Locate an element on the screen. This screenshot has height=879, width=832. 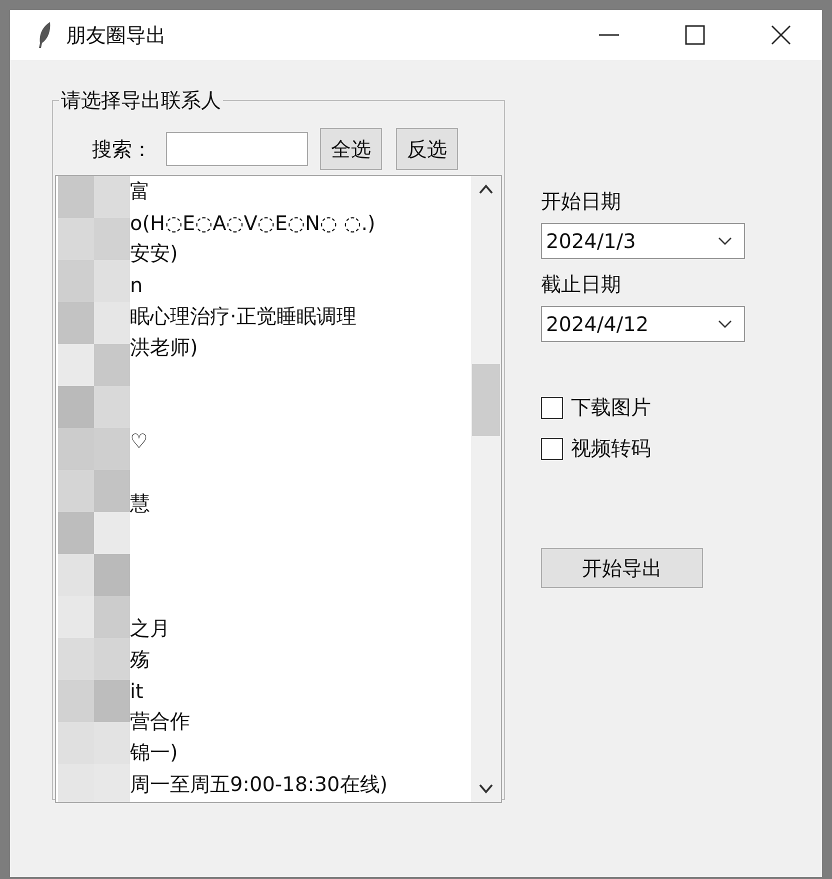
start-date-dropdown: 2024/1/3 is located at coordinates (643, 241).